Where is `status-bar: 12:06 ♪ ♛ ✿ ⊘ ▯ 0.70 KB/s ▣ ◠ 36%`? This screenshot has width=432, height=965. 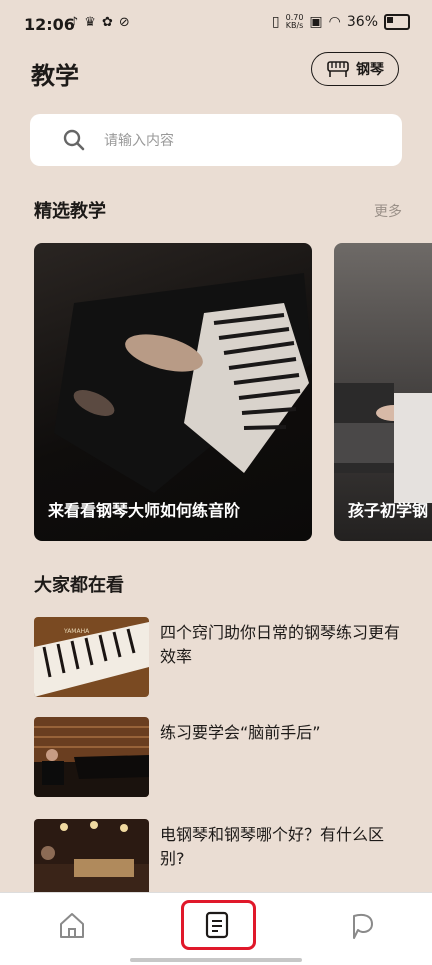 status-bar: 12:06 ♪ ♛ ✿ ⊘ ▯ 0.70 KB/s ▣ ◠ 36% is located at coordinates (216, 24).